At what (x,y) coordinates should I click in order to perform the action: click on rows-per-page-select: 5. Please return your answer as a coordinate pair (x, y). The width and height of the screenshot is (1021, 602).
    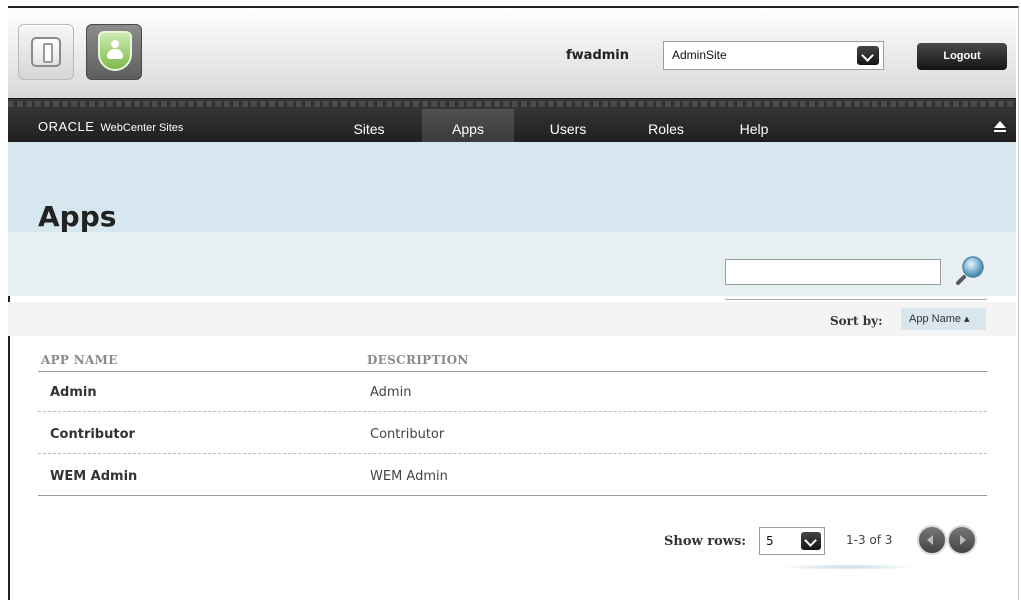
    Looking at the image, I should click on (792, 541).